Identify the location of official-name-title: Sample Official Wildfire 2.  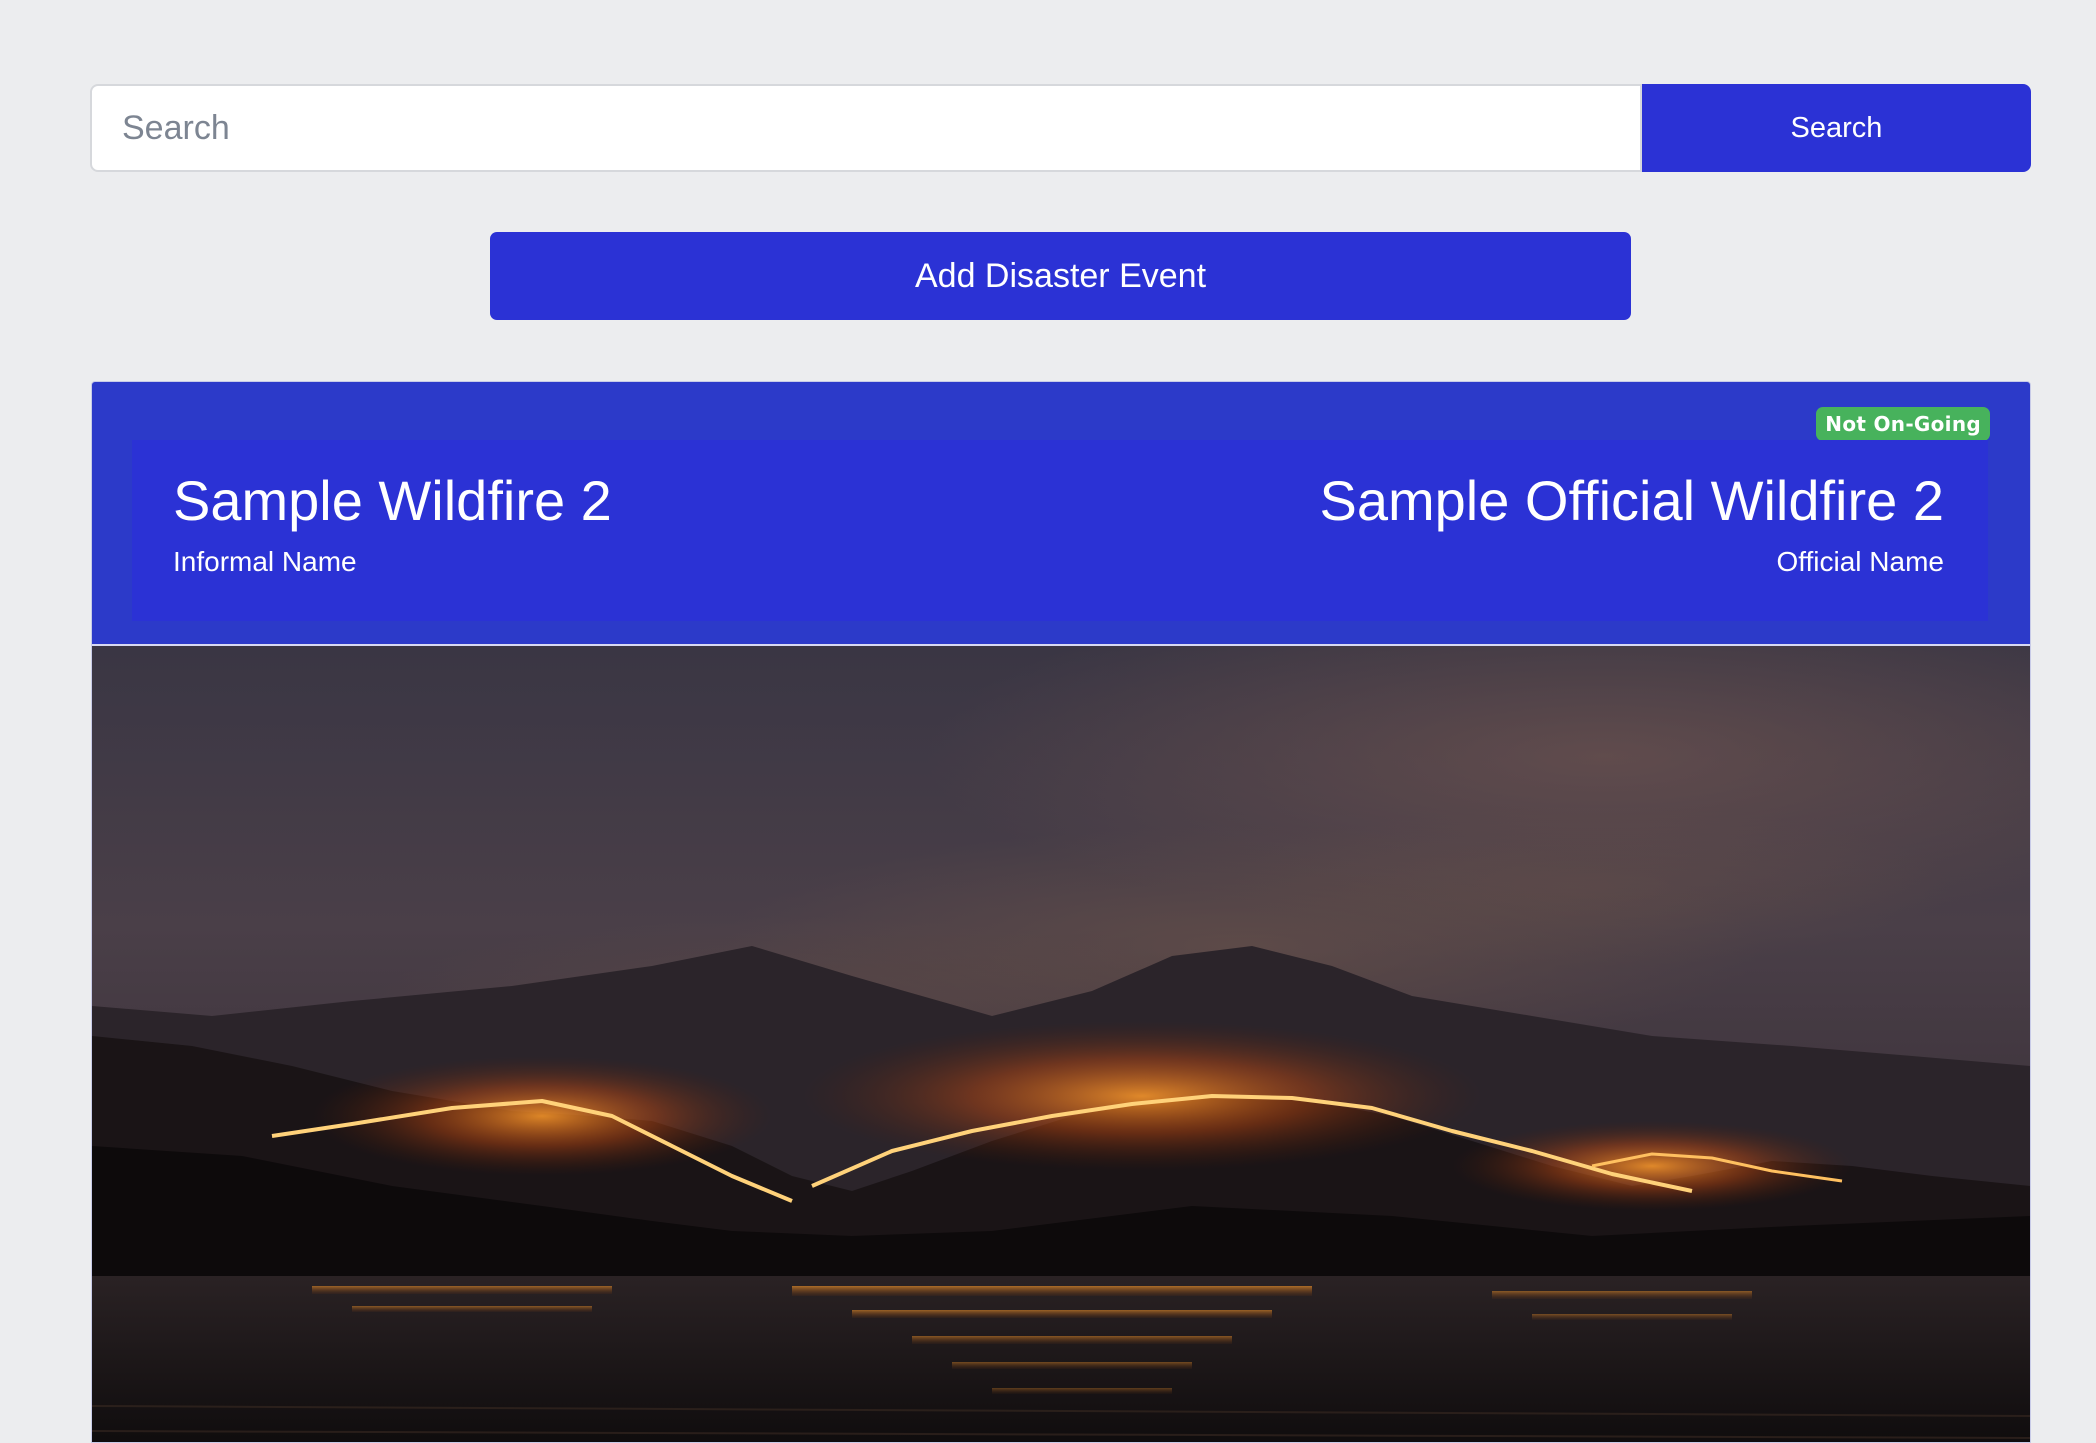
(1631, 500).